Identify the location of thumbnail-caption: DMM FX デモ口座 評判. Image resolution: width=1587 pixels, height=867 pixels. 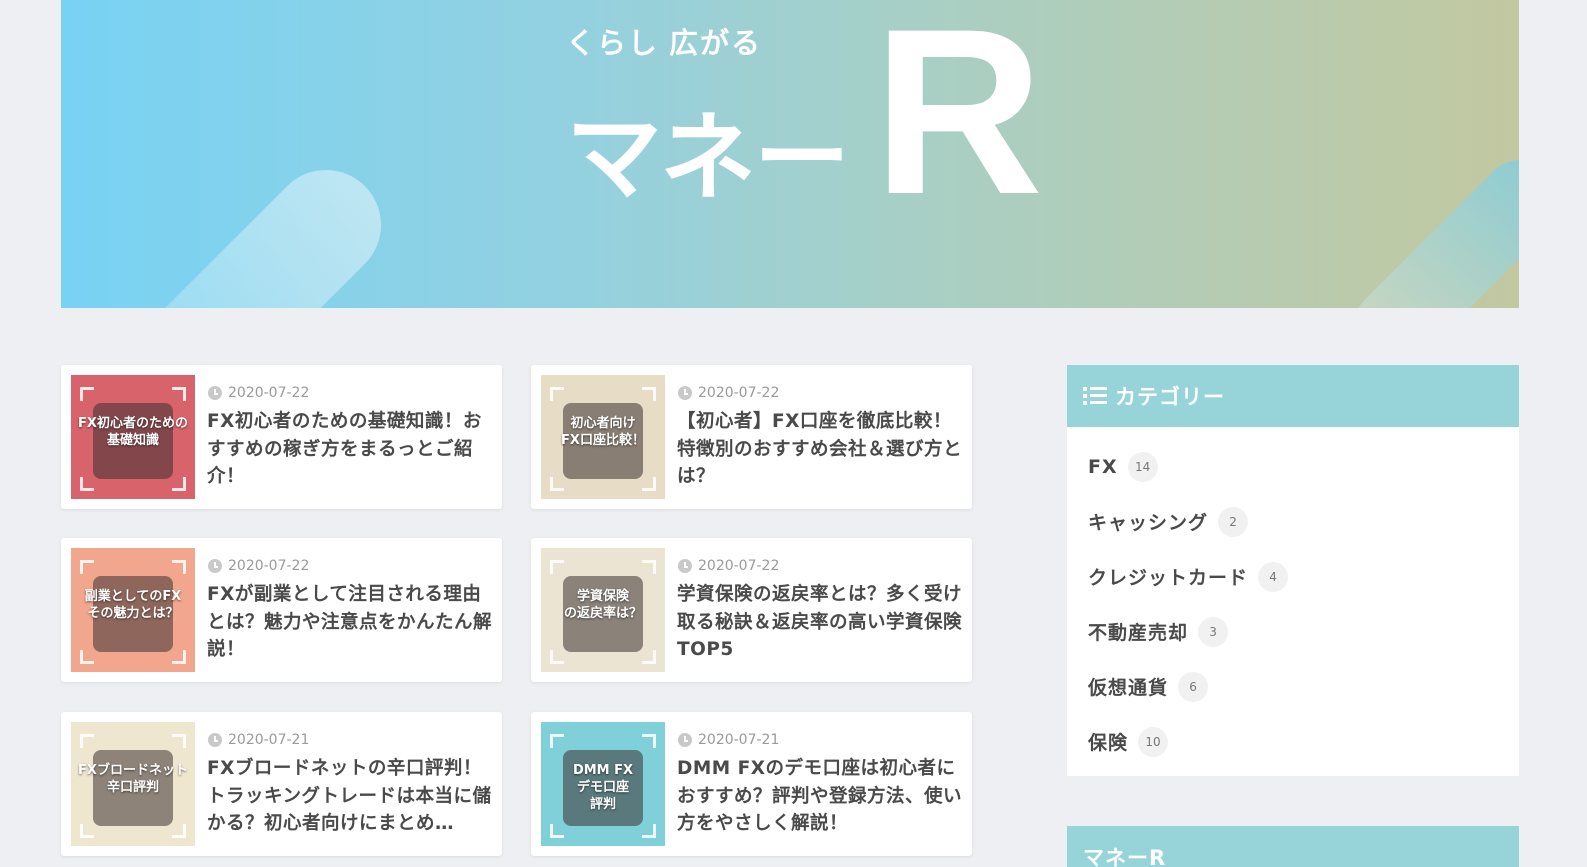
(603, 787).